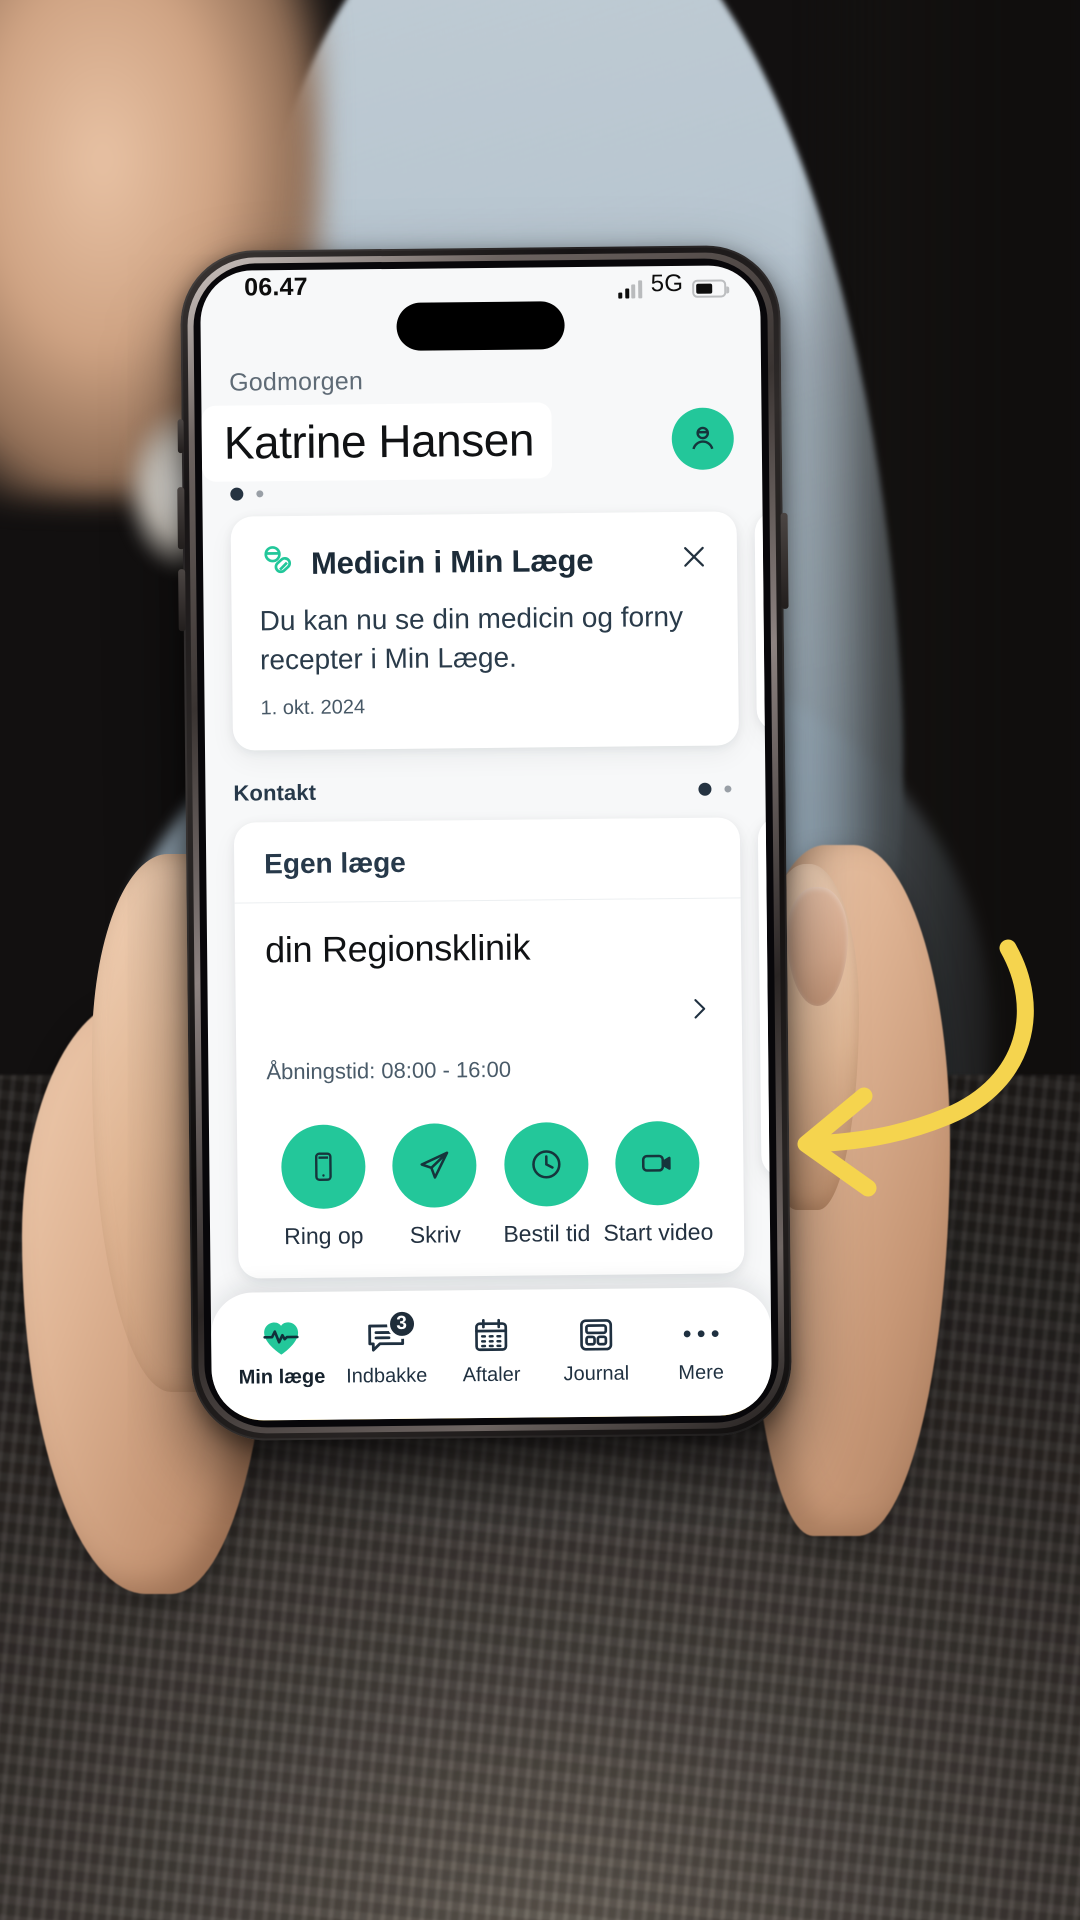  Describe the element at coordinates (377, 442) in the screenshot. I see `user-name: Katrine Hansen` at that location.